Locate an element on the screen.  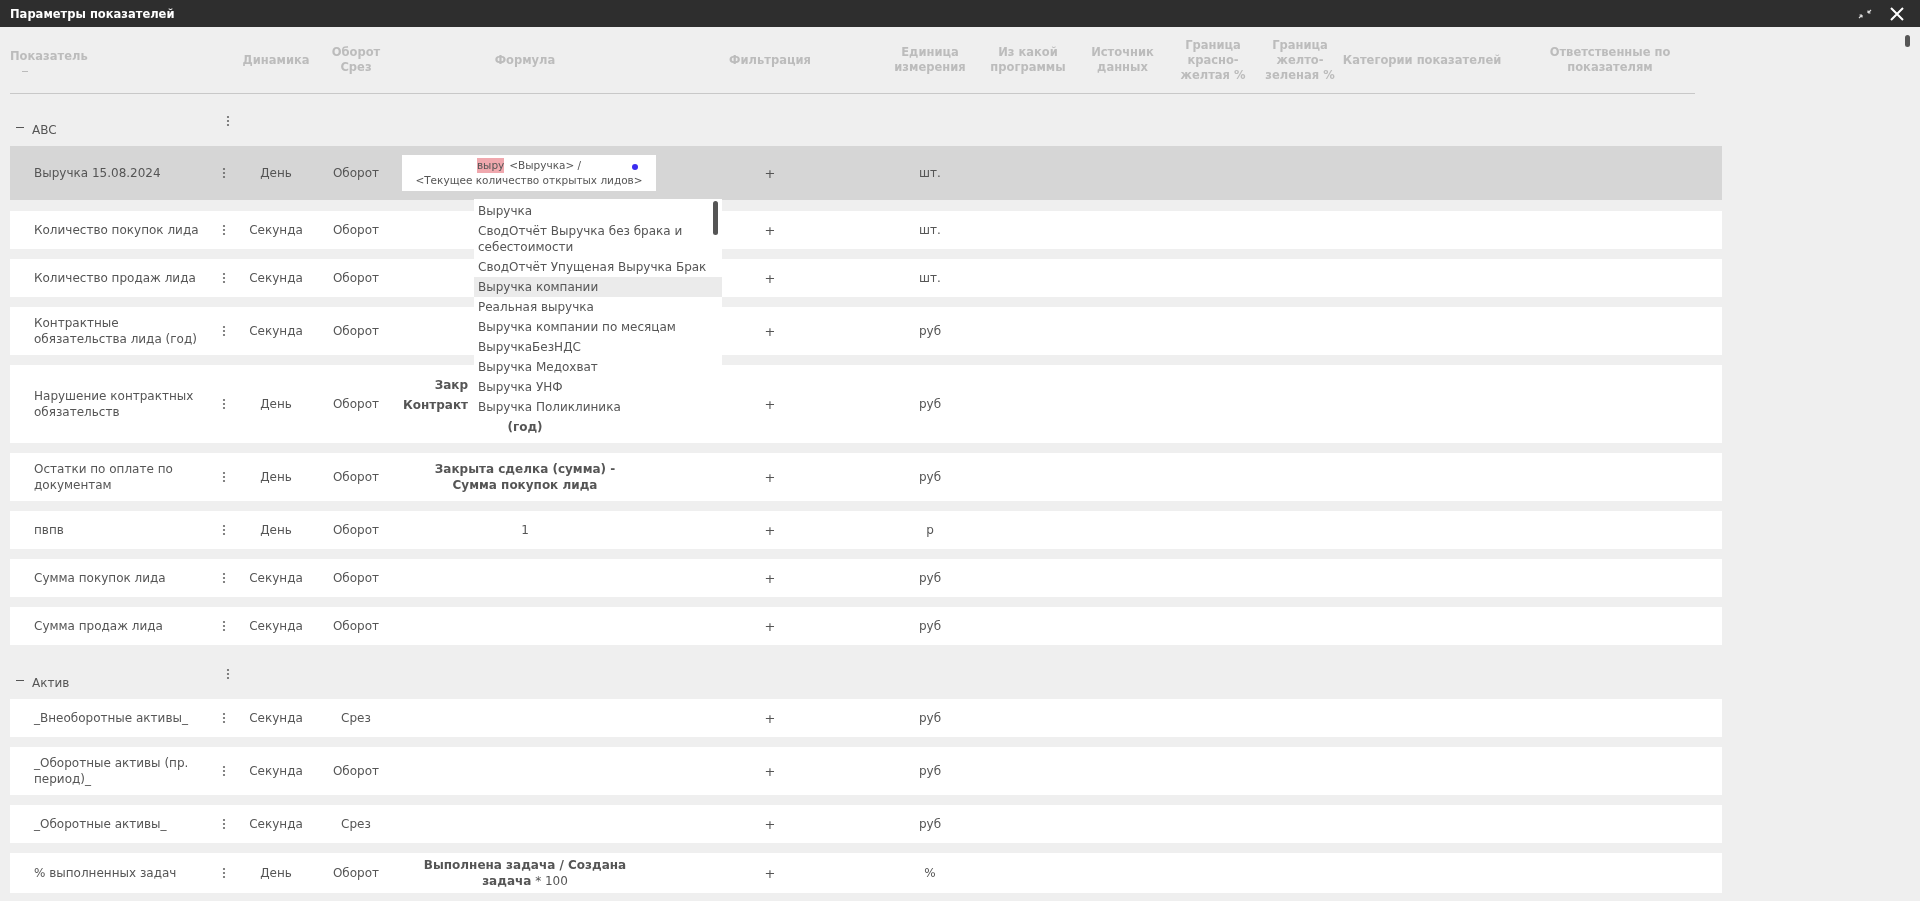
indicator-name: Остатки по оплате по документам is located at coordinates (104, 477).